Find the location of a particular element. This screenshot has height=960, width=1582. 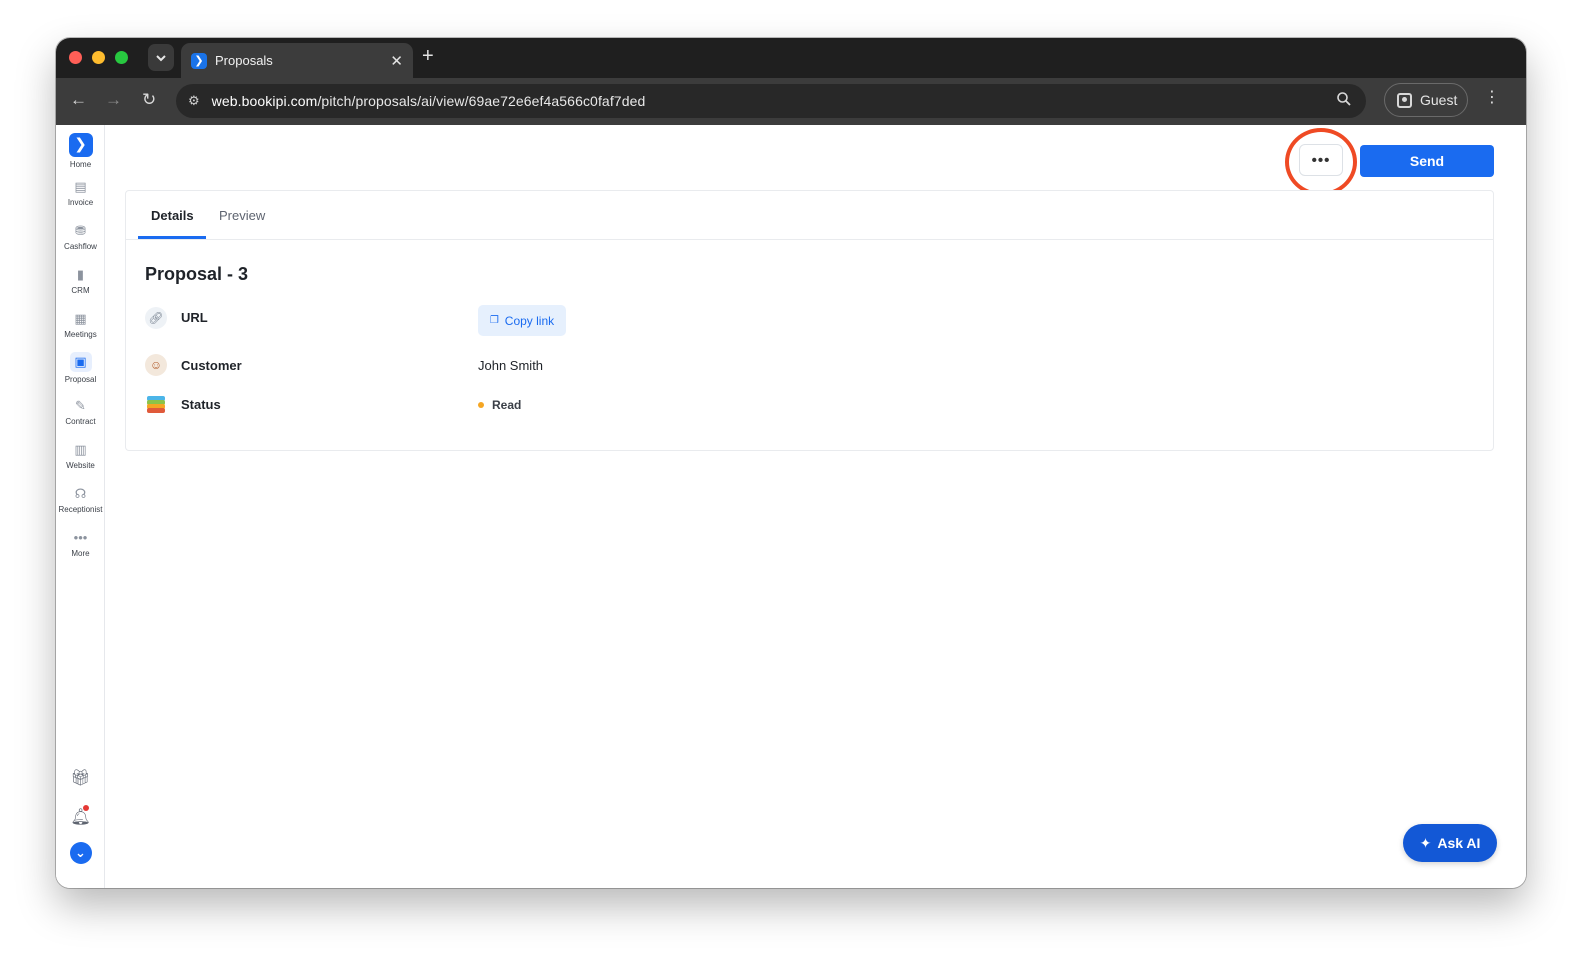

more-dots-icon: ••• is located at coordinates (80, 537).